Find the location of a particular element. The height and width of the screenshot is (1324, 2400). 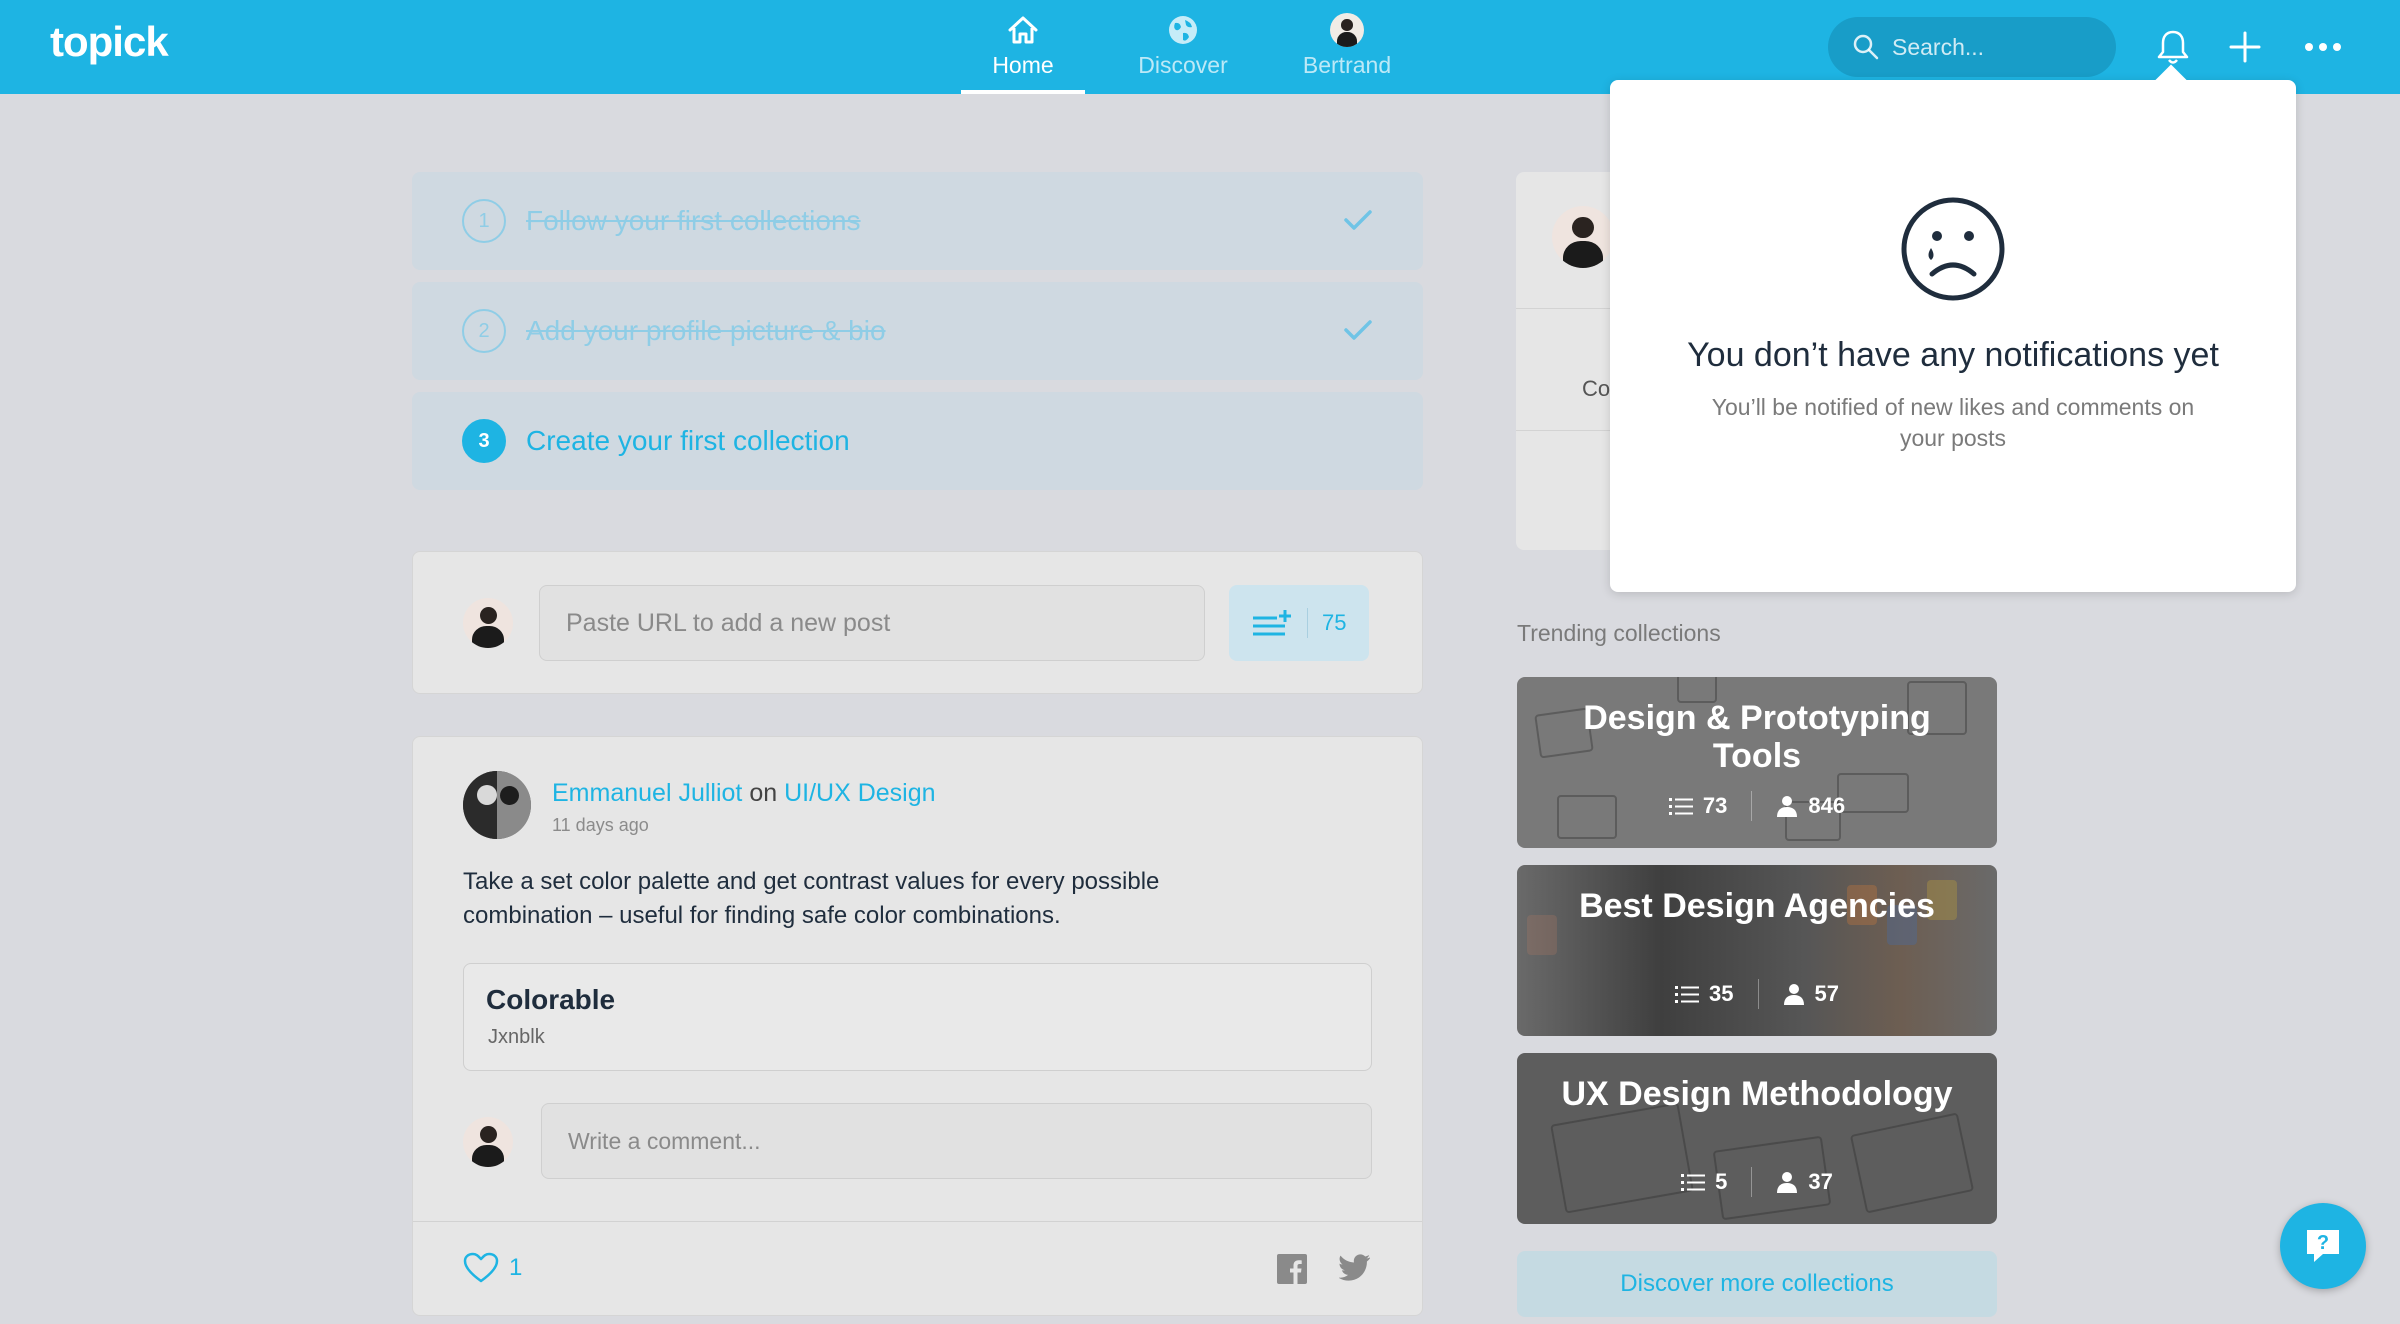

more-icon is located at coordinates (2323, 47).